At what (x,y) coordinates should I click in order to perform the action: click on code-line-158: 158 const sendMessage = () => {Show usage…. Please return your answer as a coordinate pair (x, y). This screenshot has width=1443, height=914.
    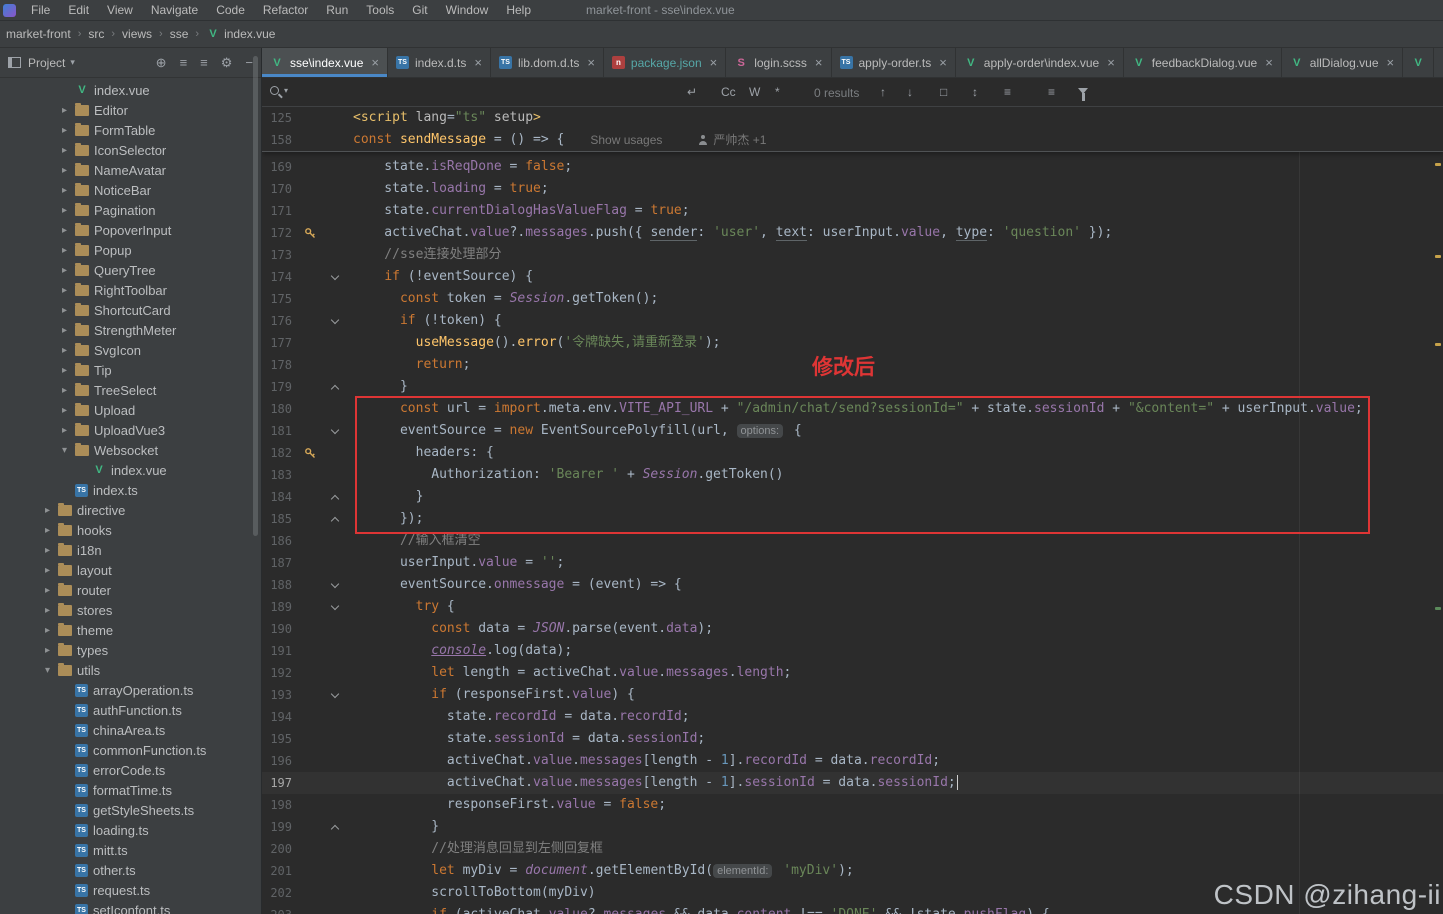
    Looking at the image, I should click on (852, 140).